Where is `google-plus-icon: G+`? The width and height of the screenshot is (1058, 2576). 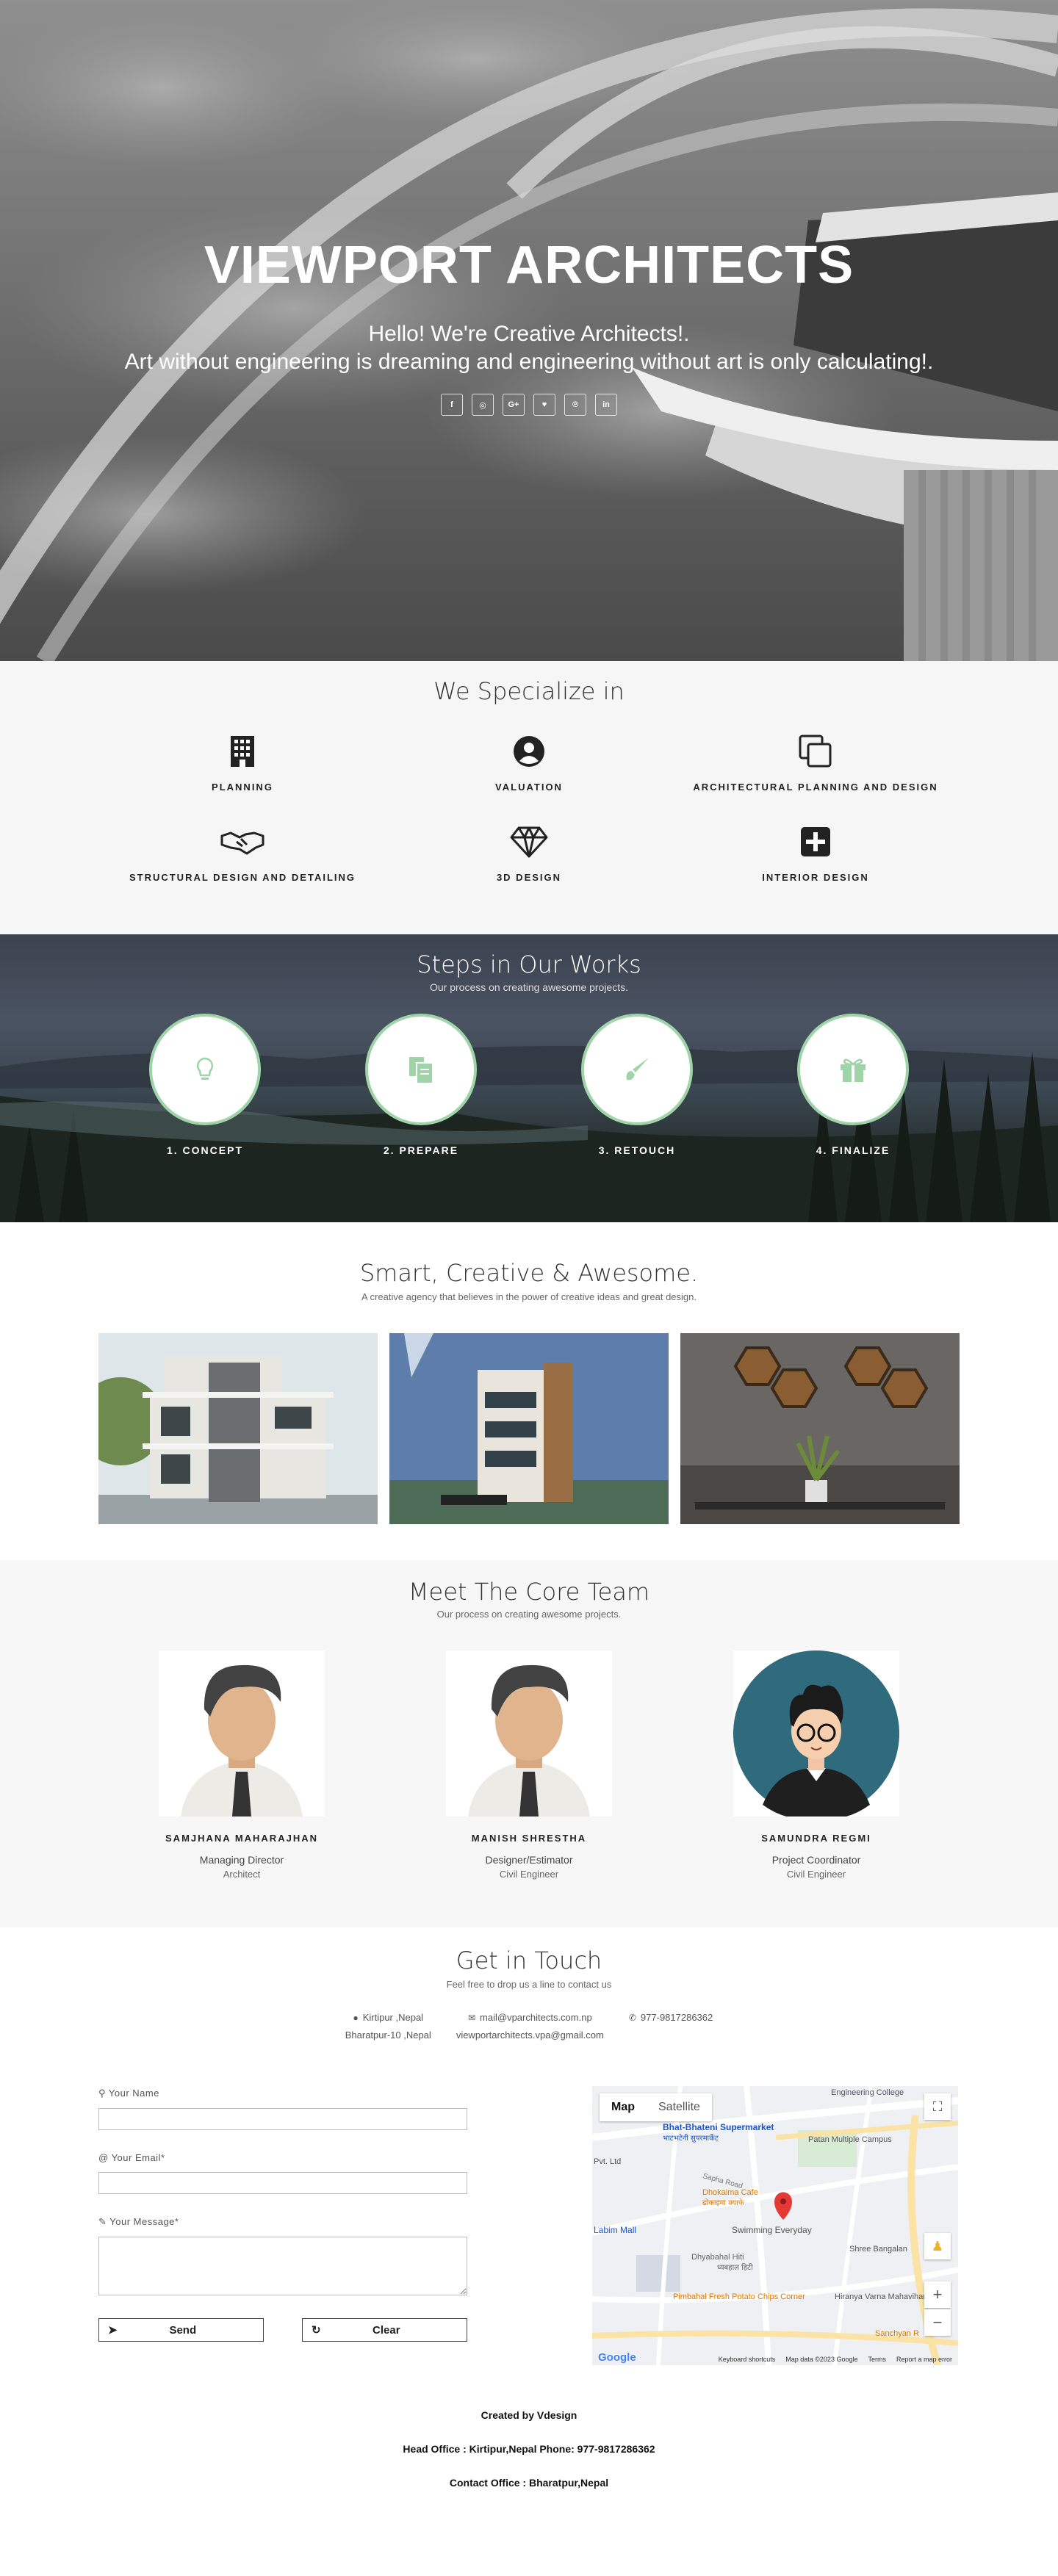 google-plus-icon: G+ is located at coordinates (514, 405).